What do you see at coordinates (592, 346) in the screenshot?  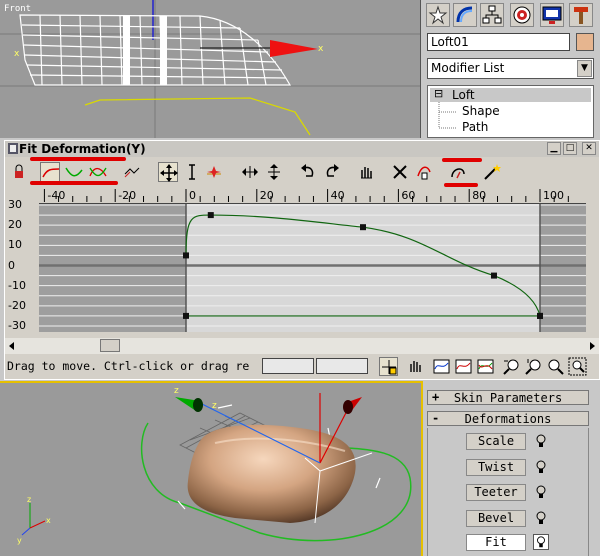 I see `scroll-right-icon` at bounding box center [592, 346].